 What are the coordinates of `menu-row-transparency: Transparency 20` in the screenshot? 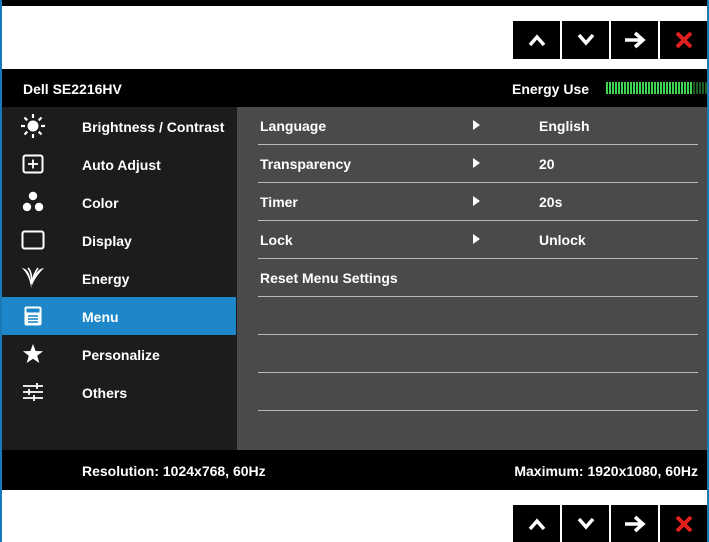 It's located at (472, 164).